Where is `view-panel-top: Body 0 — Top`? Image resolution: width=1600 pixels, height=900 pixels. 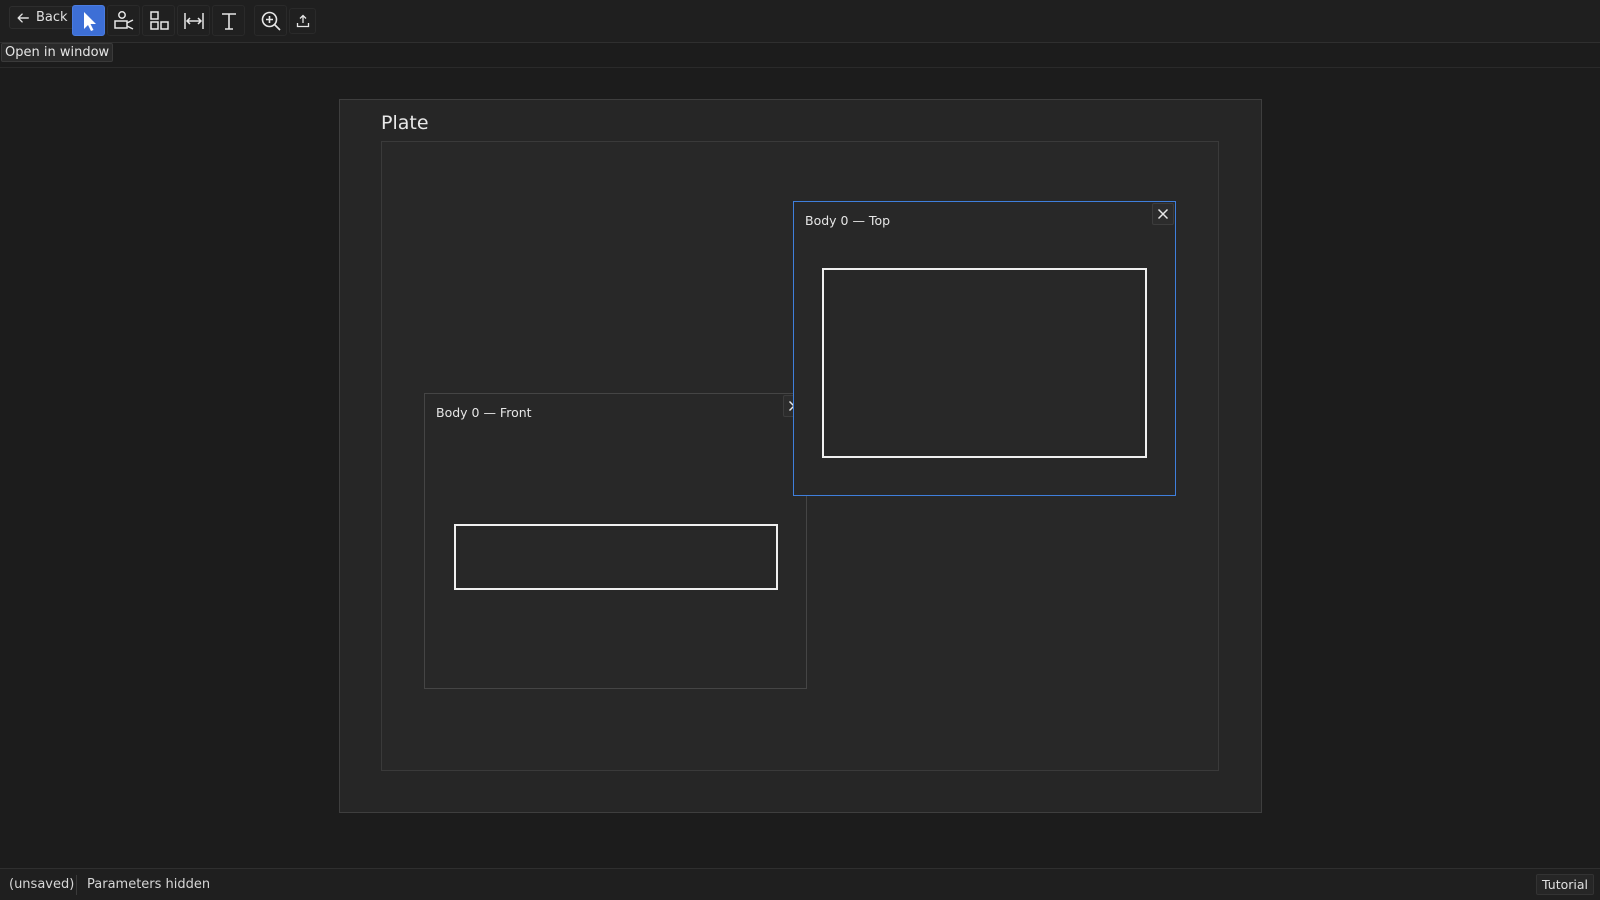
view-panel-top: Body 0 — Top is located at coordinates (984, 348).